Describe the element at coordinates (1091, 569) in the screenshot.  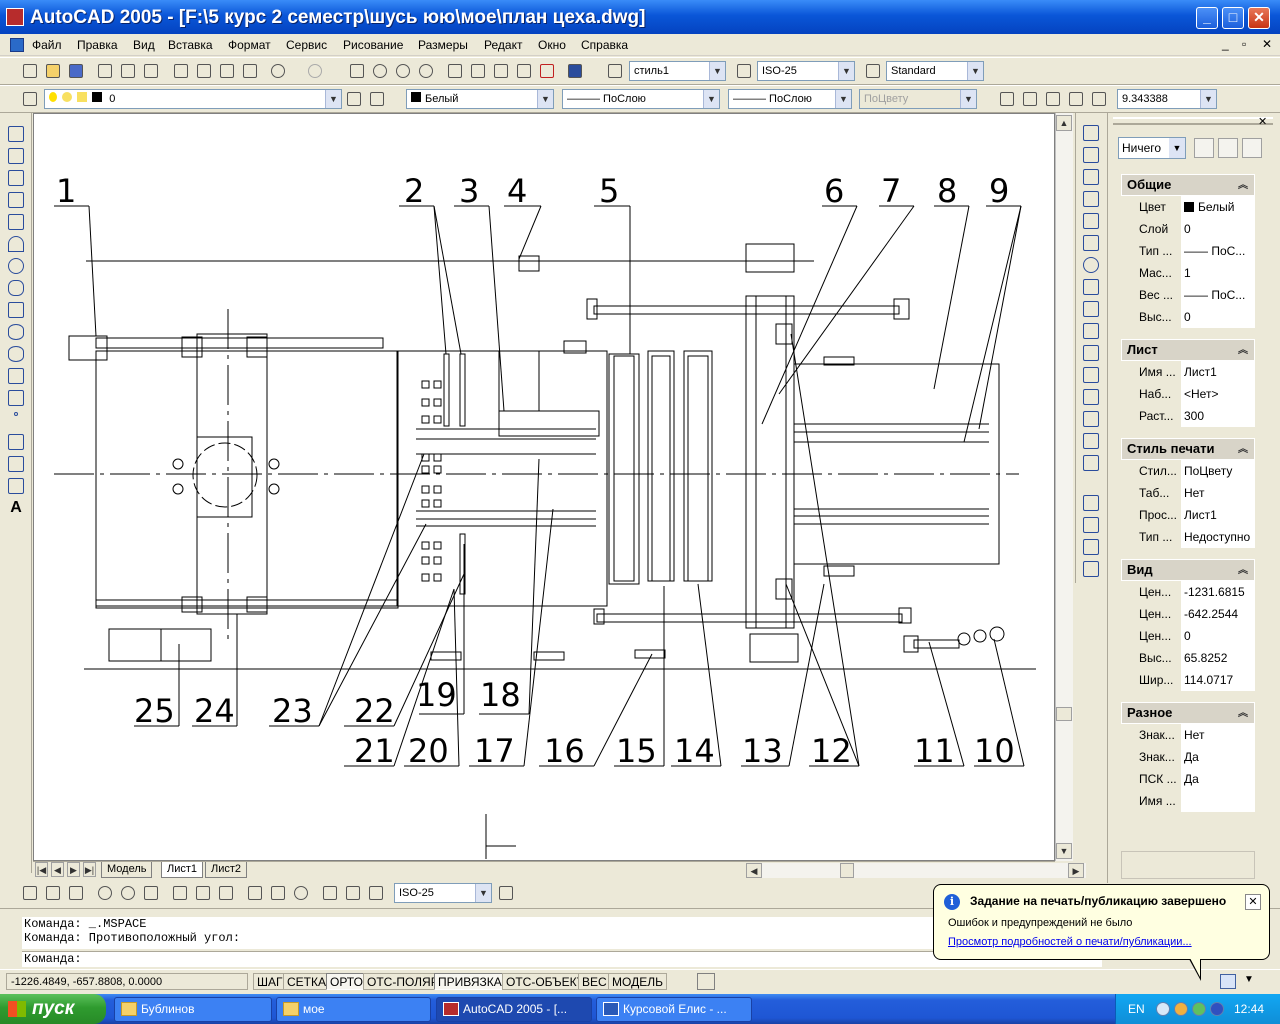
I see `draworder-under-icon` at that location.